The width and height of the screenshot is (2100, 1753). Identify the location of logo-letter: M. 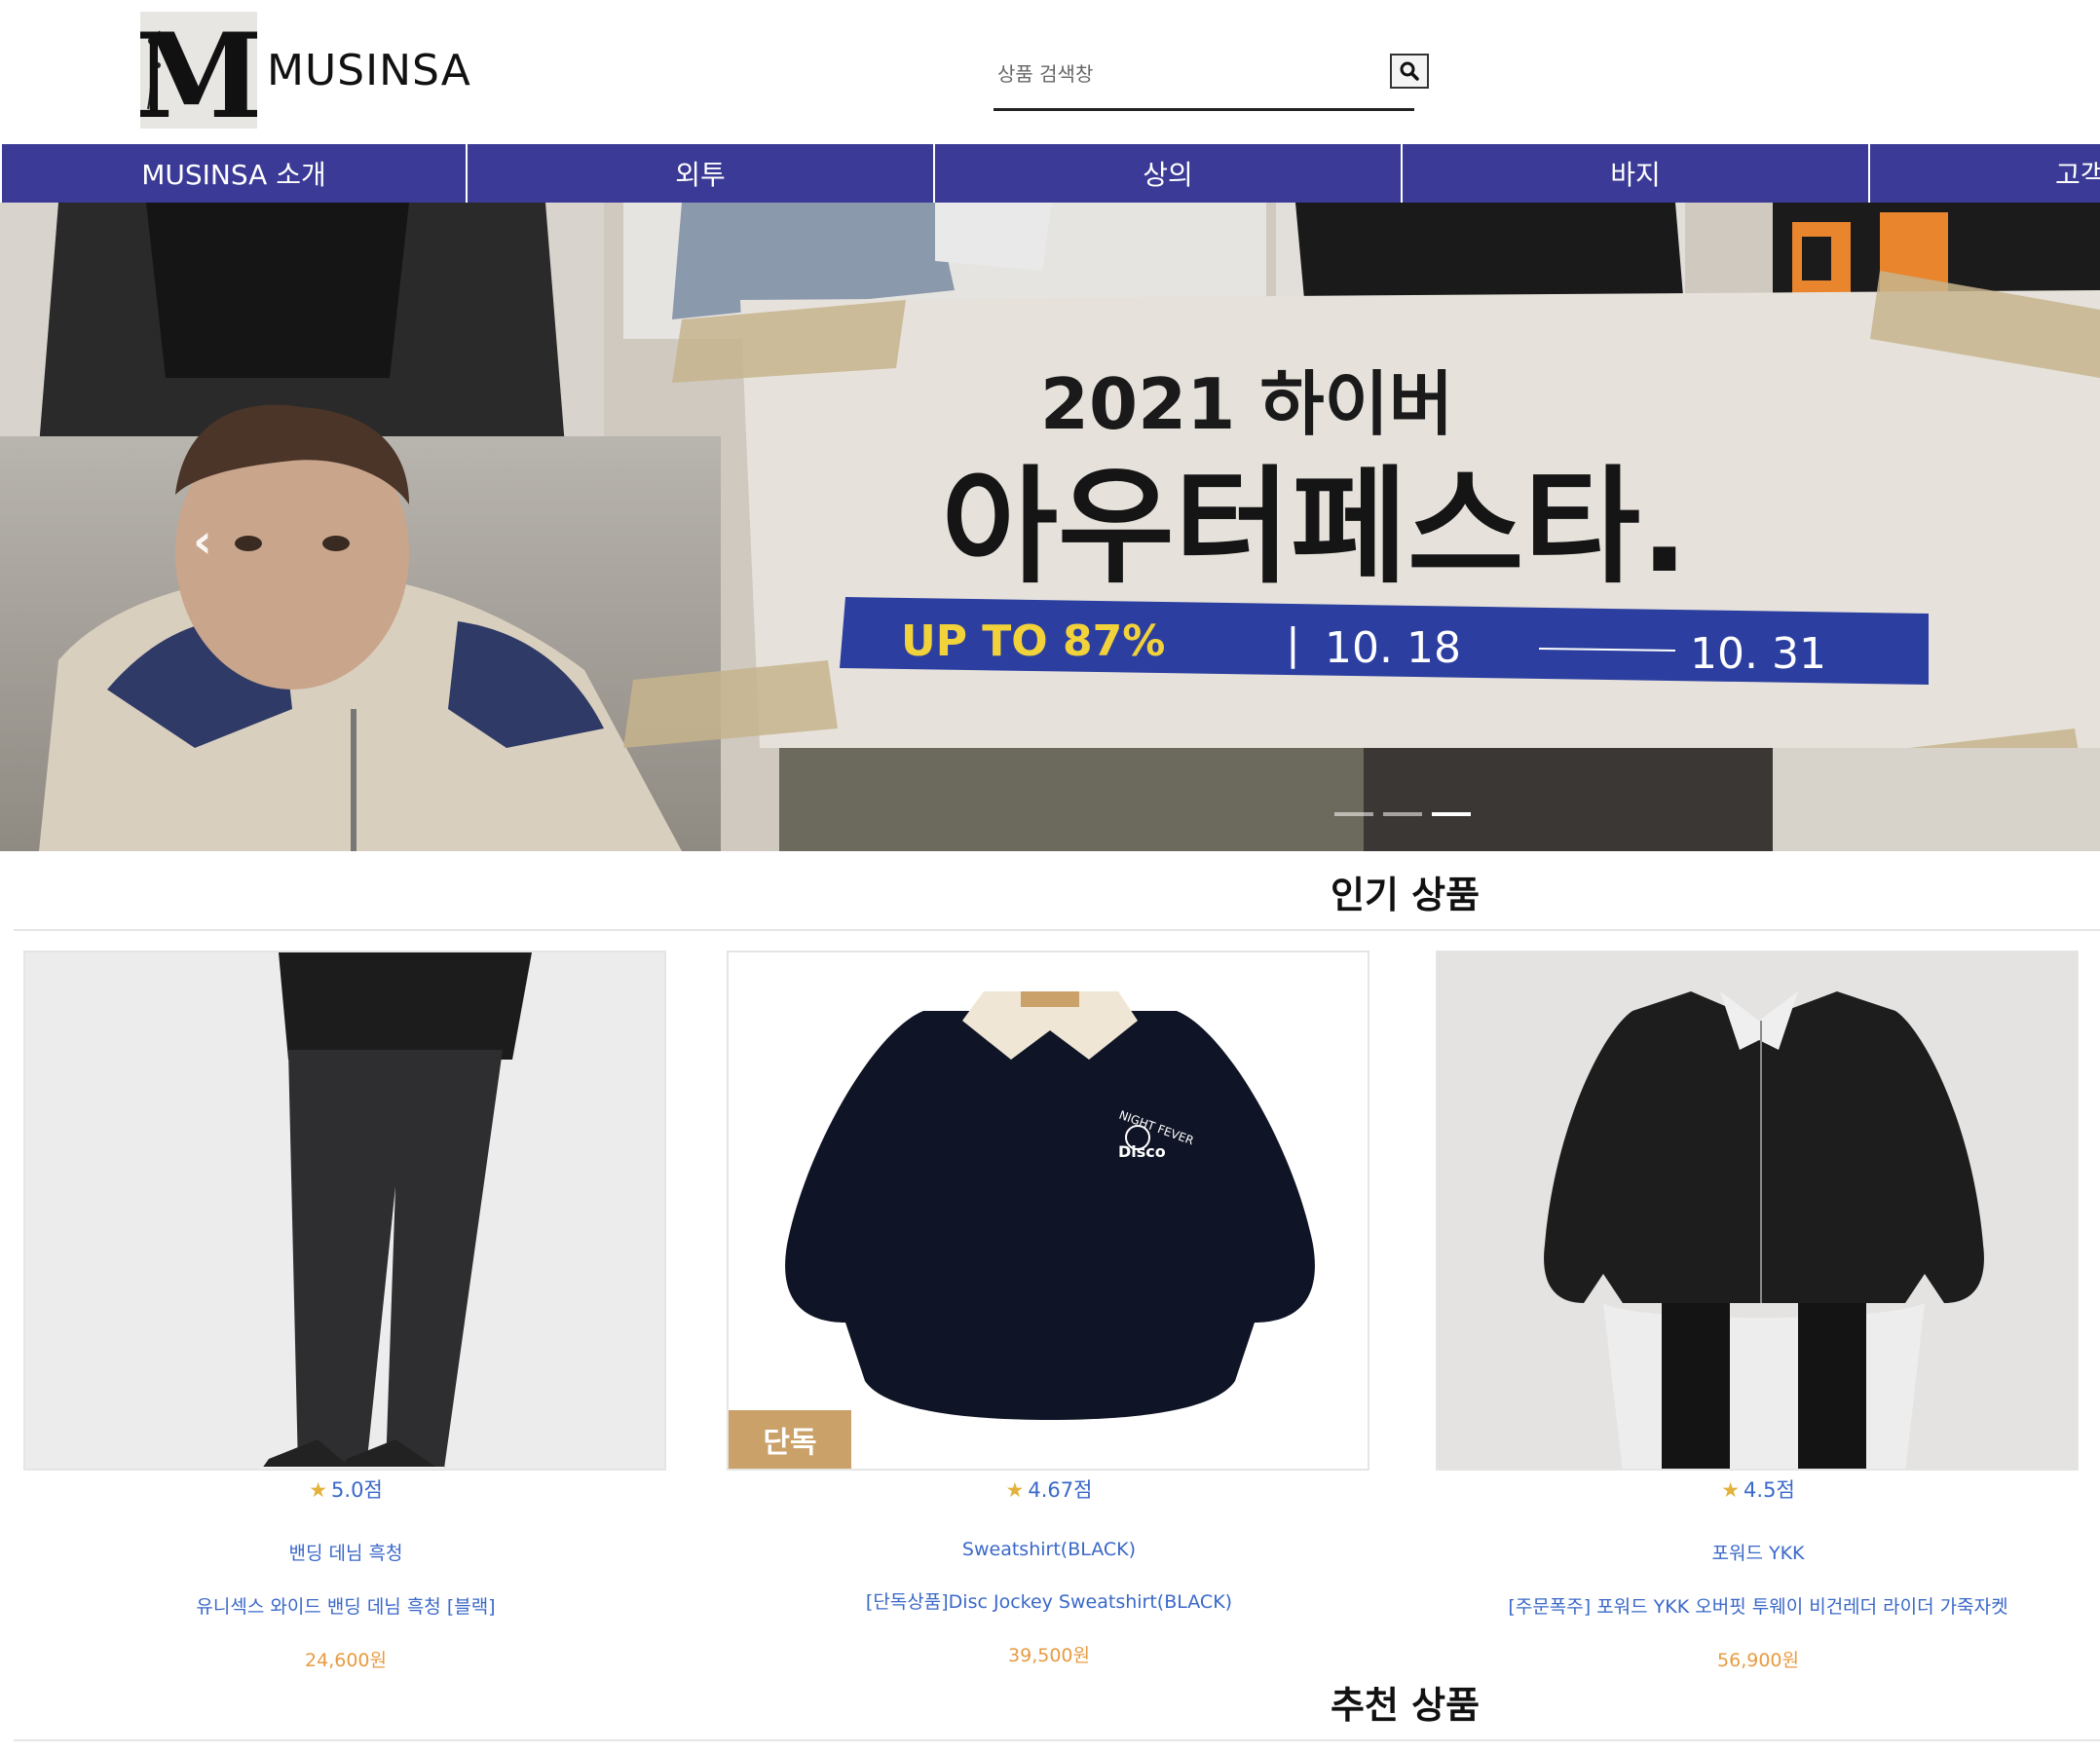
(198, 70).